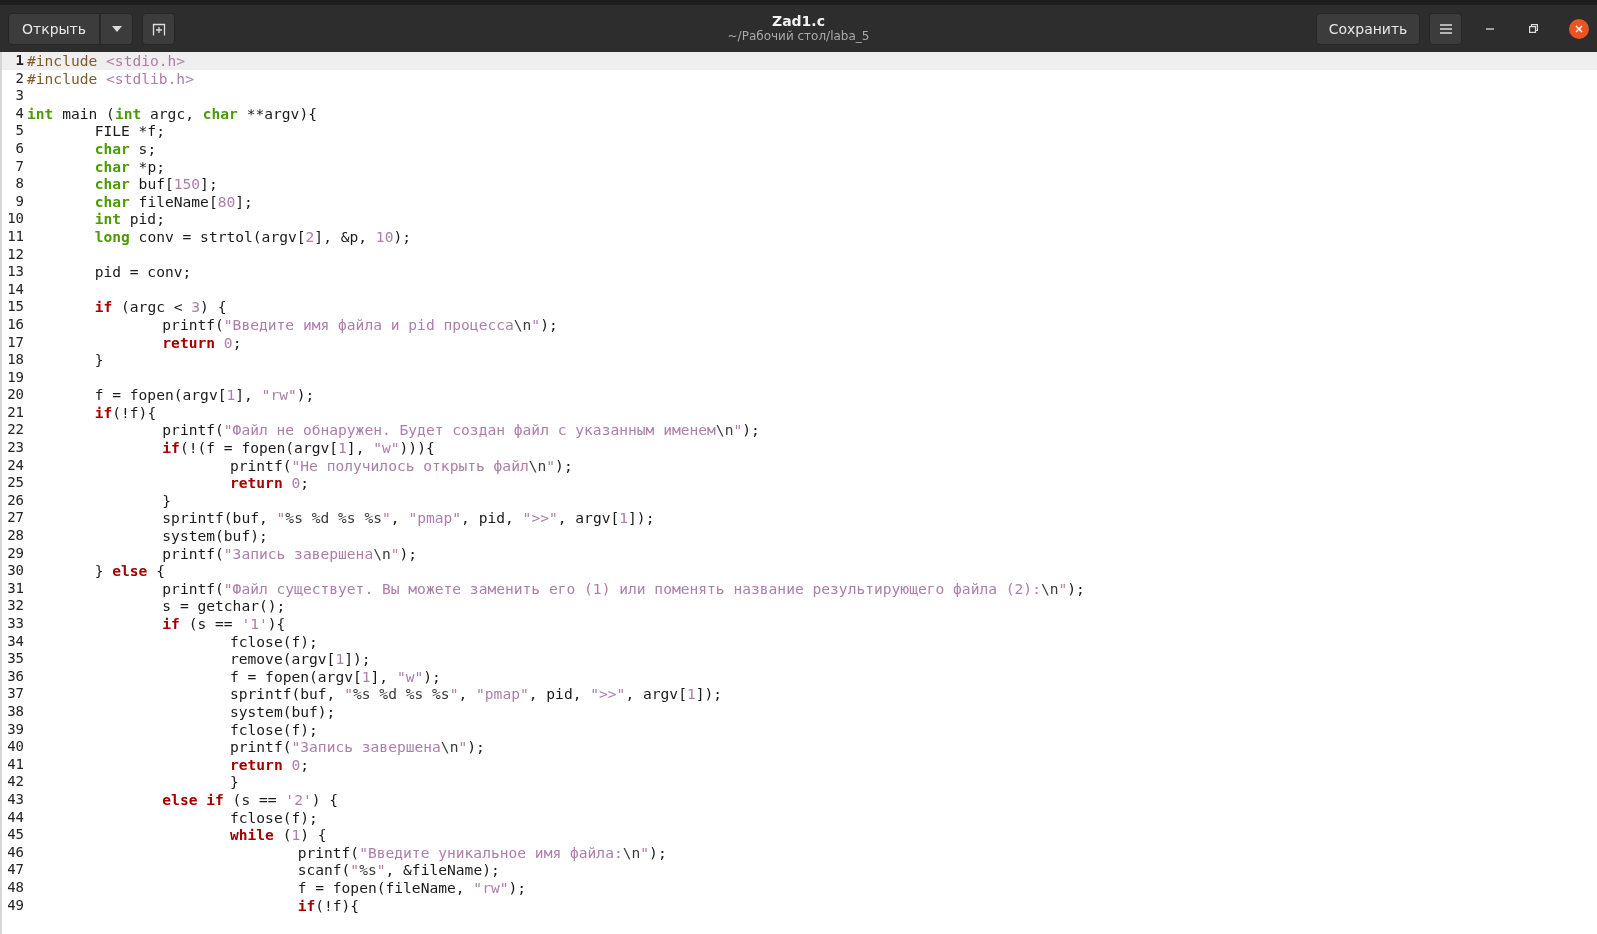 The width and height of the screenshot is (1597, 934). What do you see at coordinates (15, 905) in the screenshot?
I see `line-number: 49` at bounding box center [15, 905].